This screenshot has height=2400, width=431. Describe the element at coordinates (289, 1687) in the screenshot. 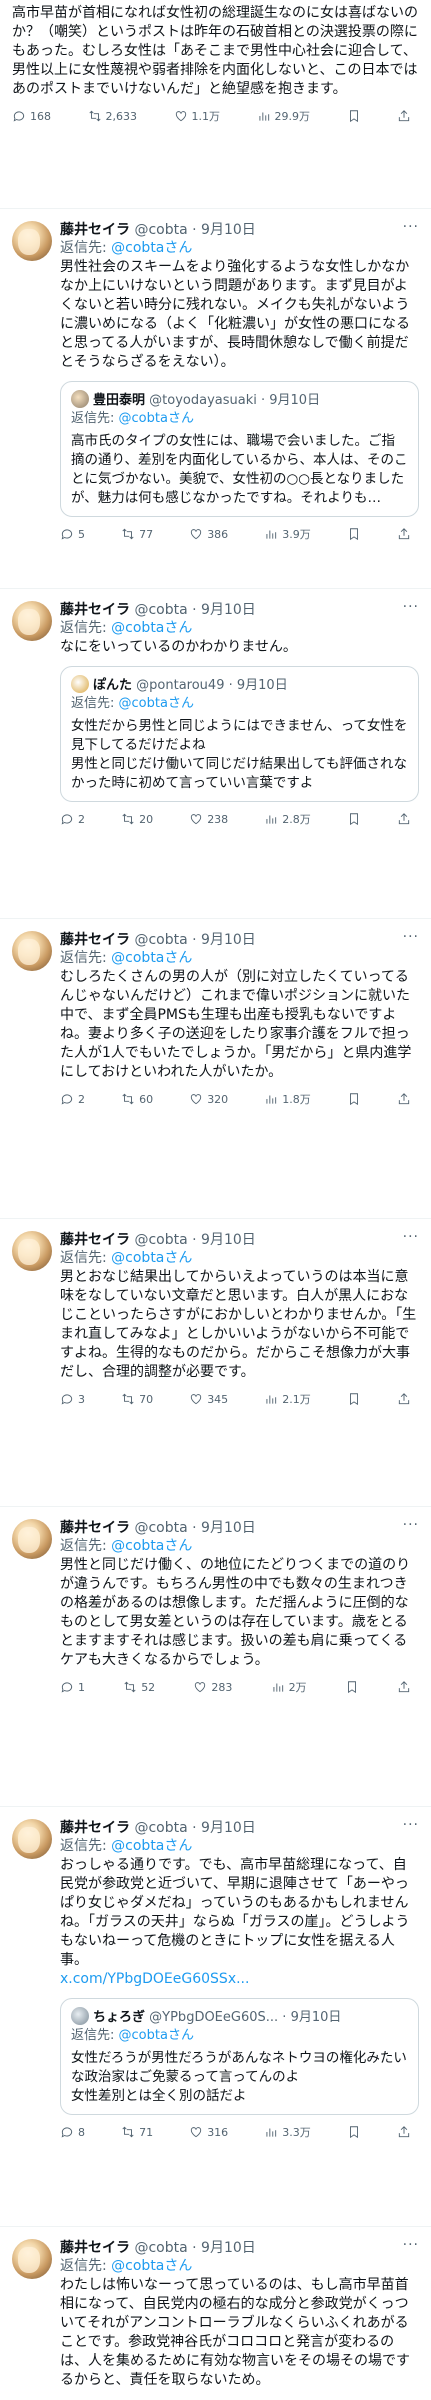

I see `views-button: 2万` at that location.